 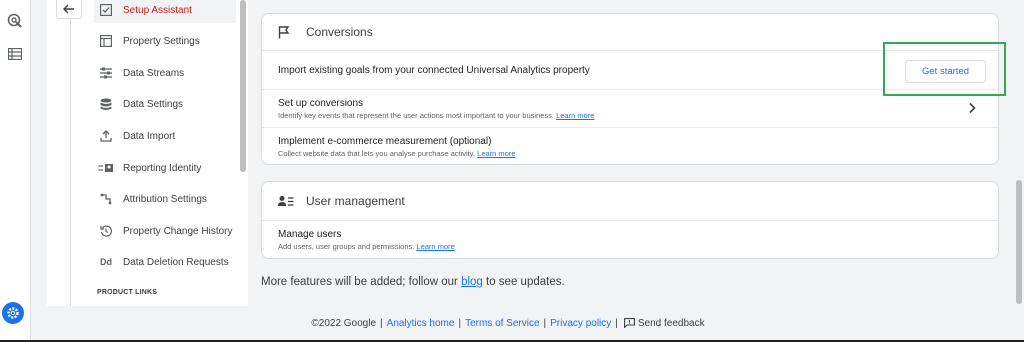 I want to click on reports-list-icon, so click(x=15, y=54).